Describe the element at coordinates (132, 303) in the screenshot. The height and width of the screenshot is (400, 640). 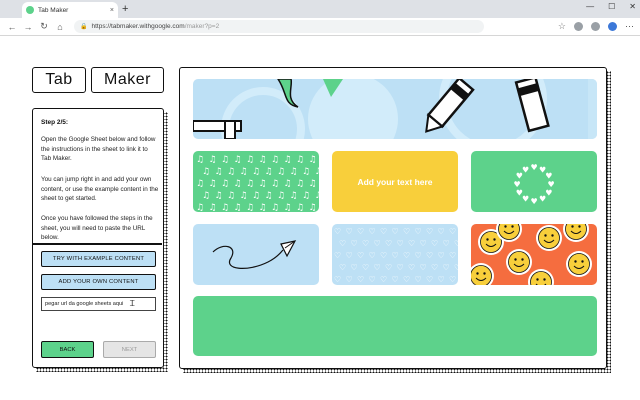
I see `text-cursor-icon: Ꮖ` at that location.